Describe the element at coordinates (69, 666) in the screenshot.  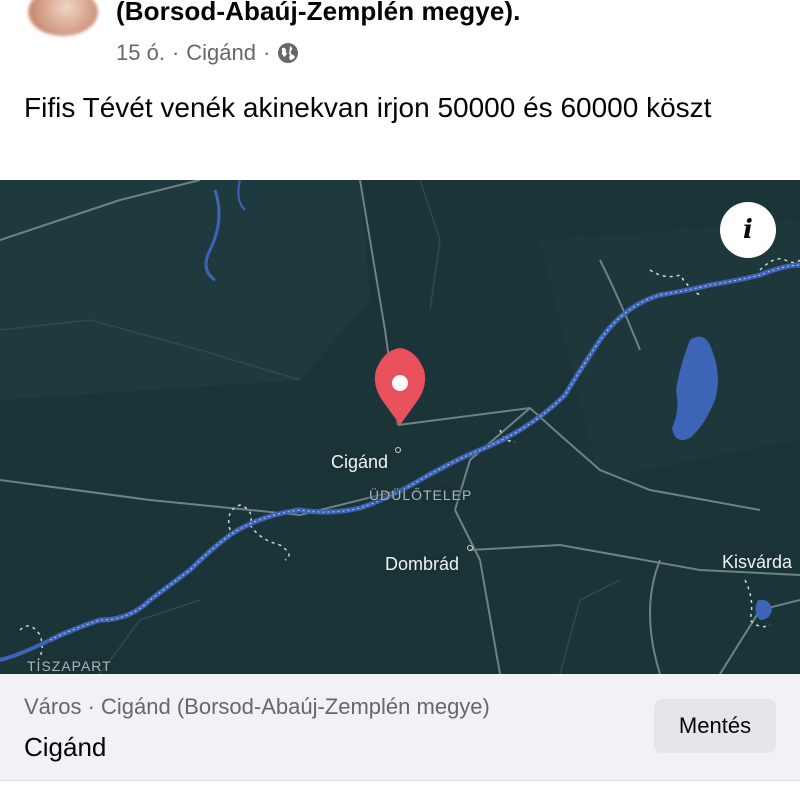
I see `map-label-tiszapart: TISZAPART` at that location.